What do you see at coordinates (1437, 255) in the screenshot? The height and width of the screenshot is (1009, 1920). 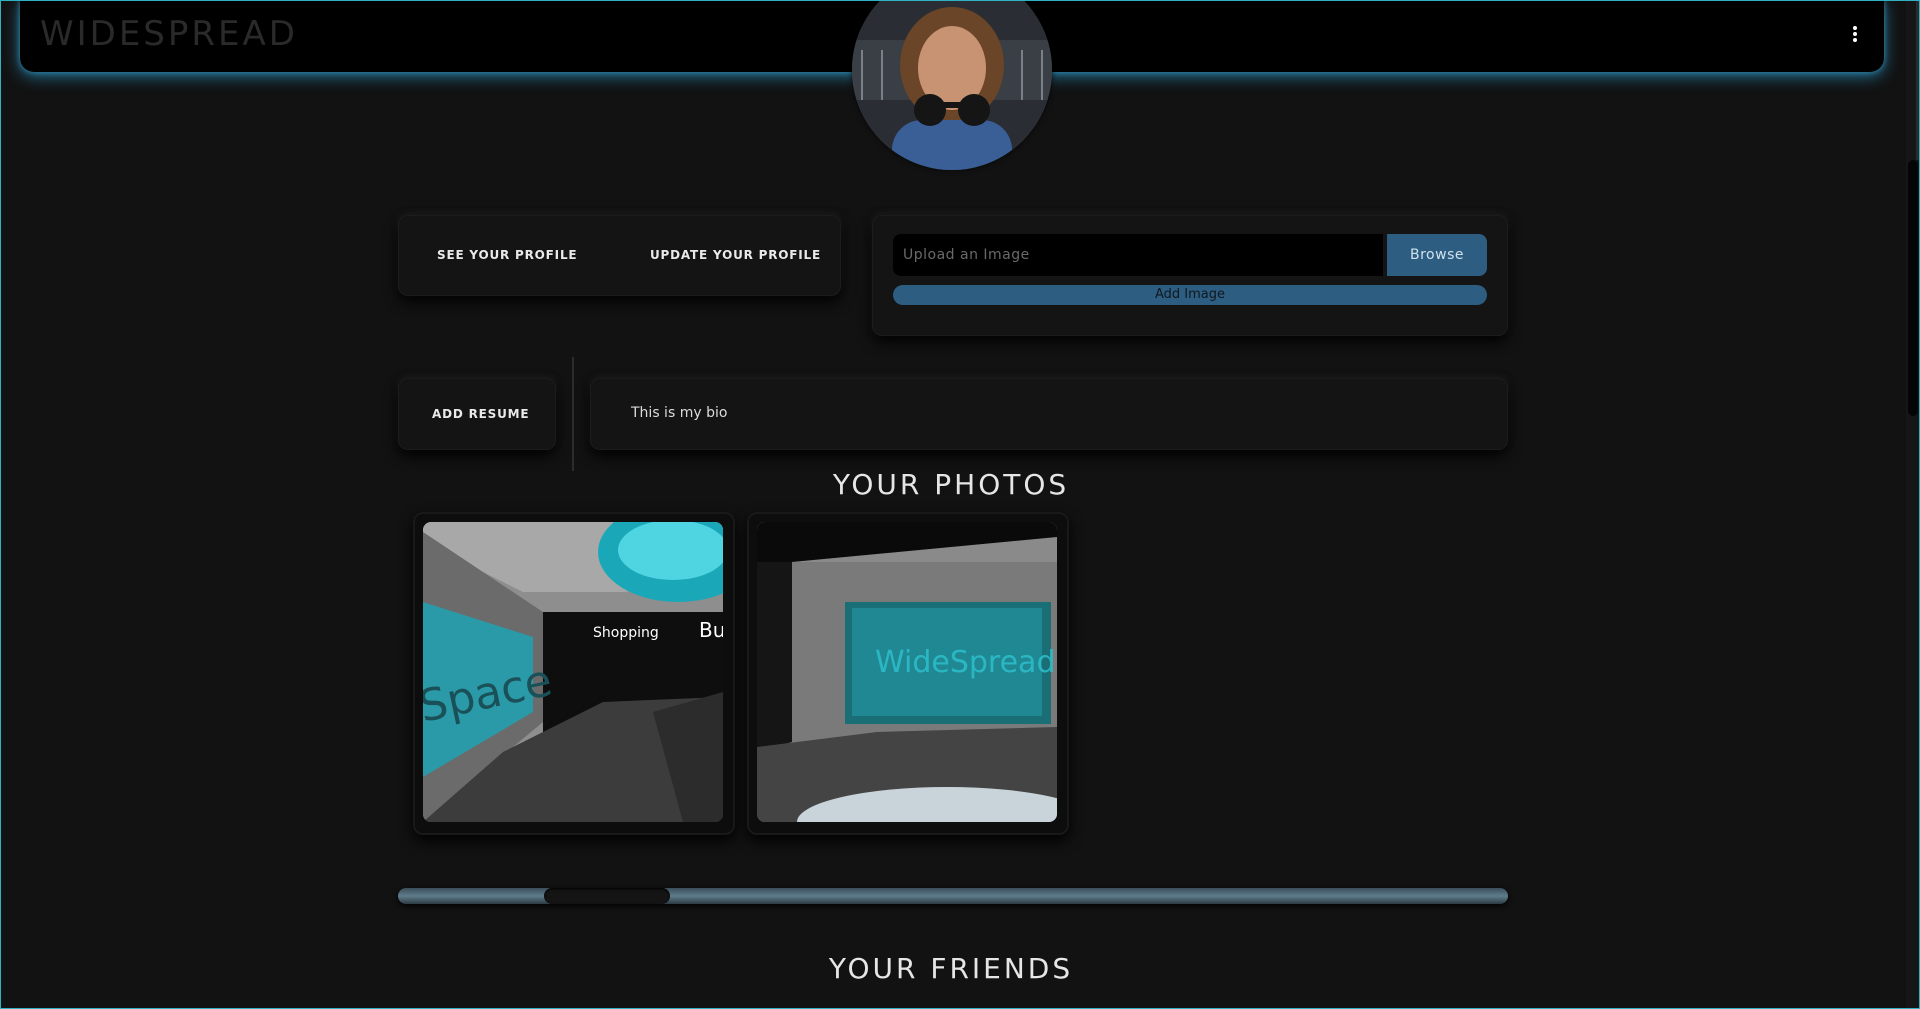 I see `browse-button: Browse` at bounding box center [1437, 255].